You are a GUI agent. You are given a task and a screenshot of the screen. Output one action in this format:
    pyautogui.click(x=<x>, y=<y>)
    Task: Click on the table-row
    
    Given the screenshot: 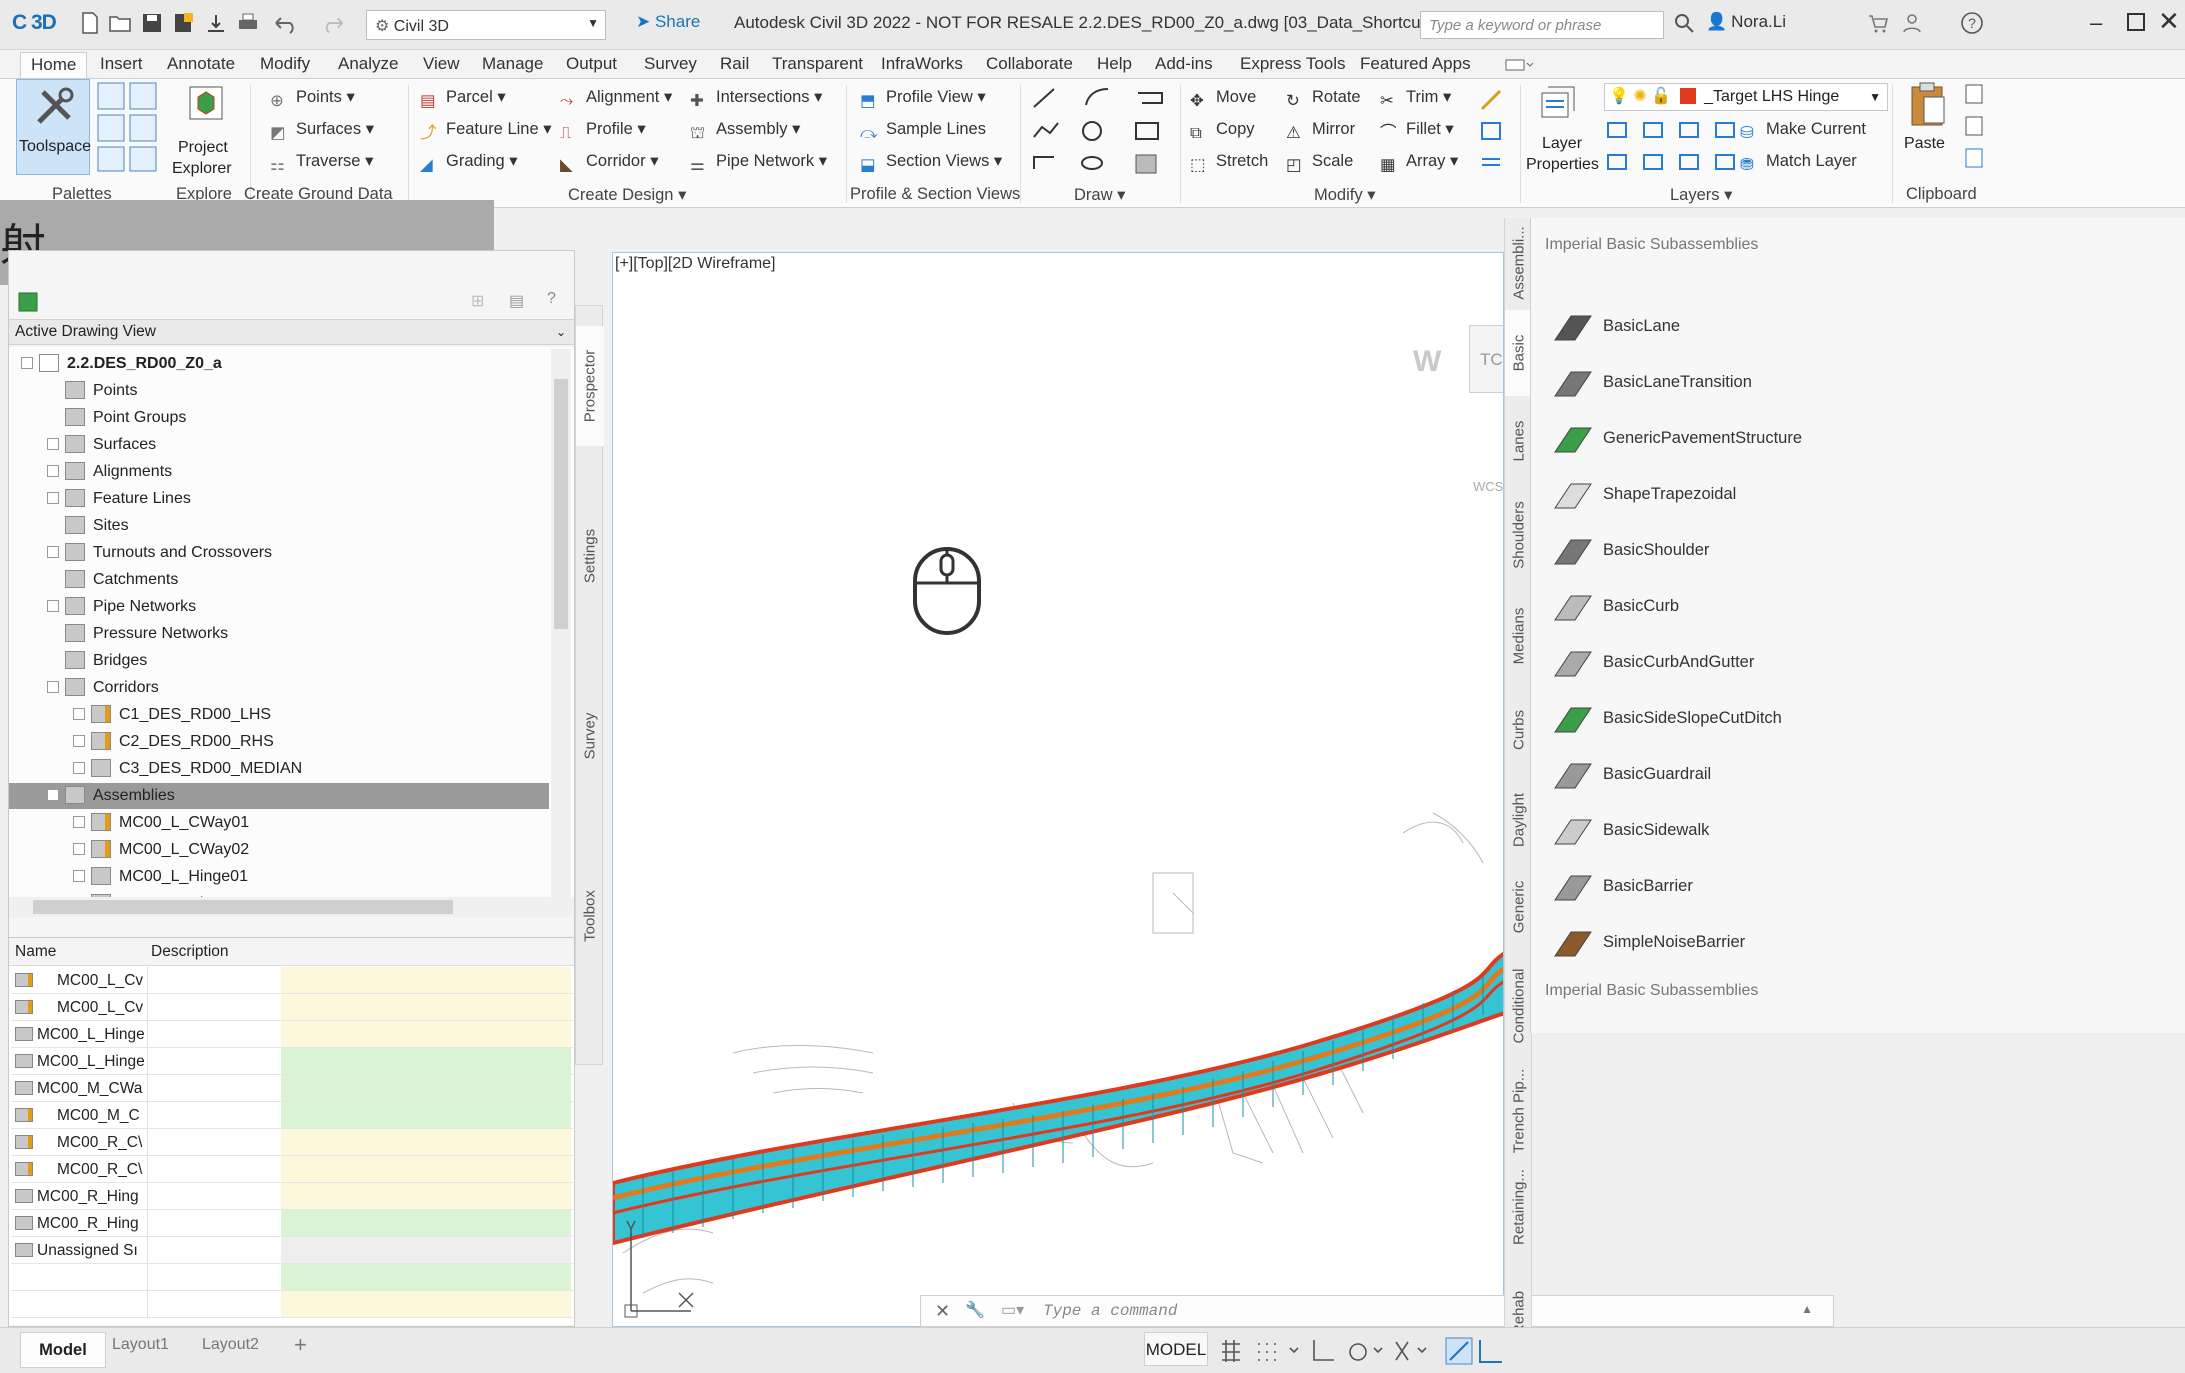 What is the action you would take?
    pyautogui.click(x=292, y=1304)
    